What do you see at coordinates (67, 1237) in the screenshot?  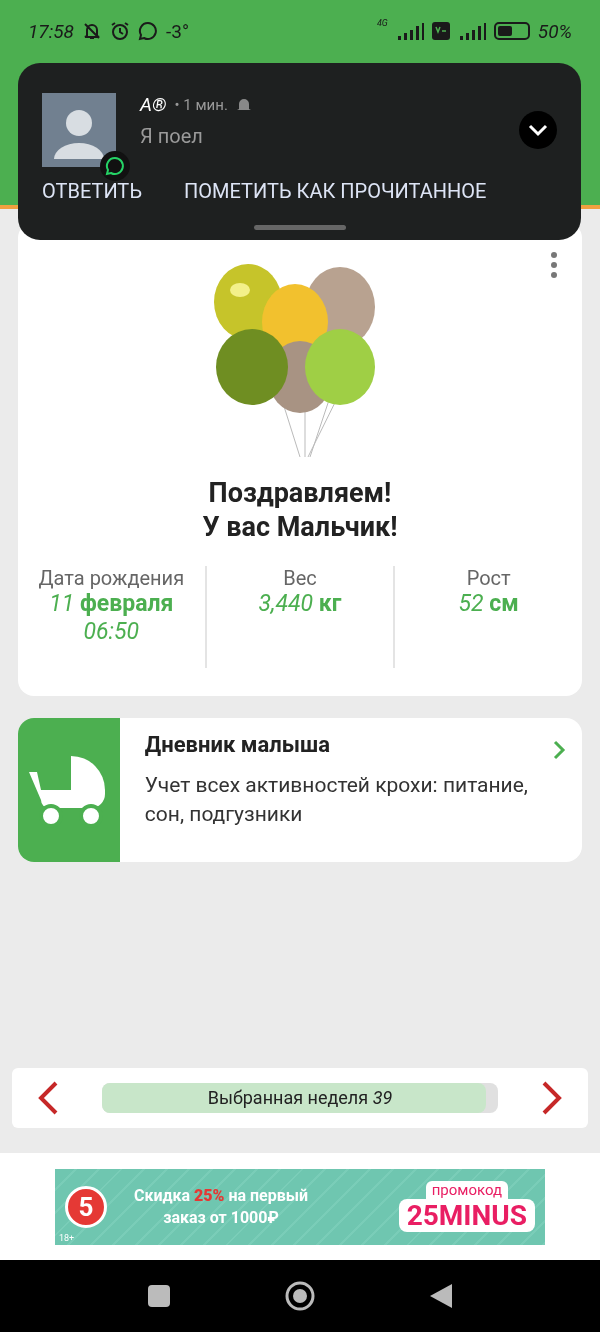 I see `age-rating: 18+` at bounding box center [67, 1237].